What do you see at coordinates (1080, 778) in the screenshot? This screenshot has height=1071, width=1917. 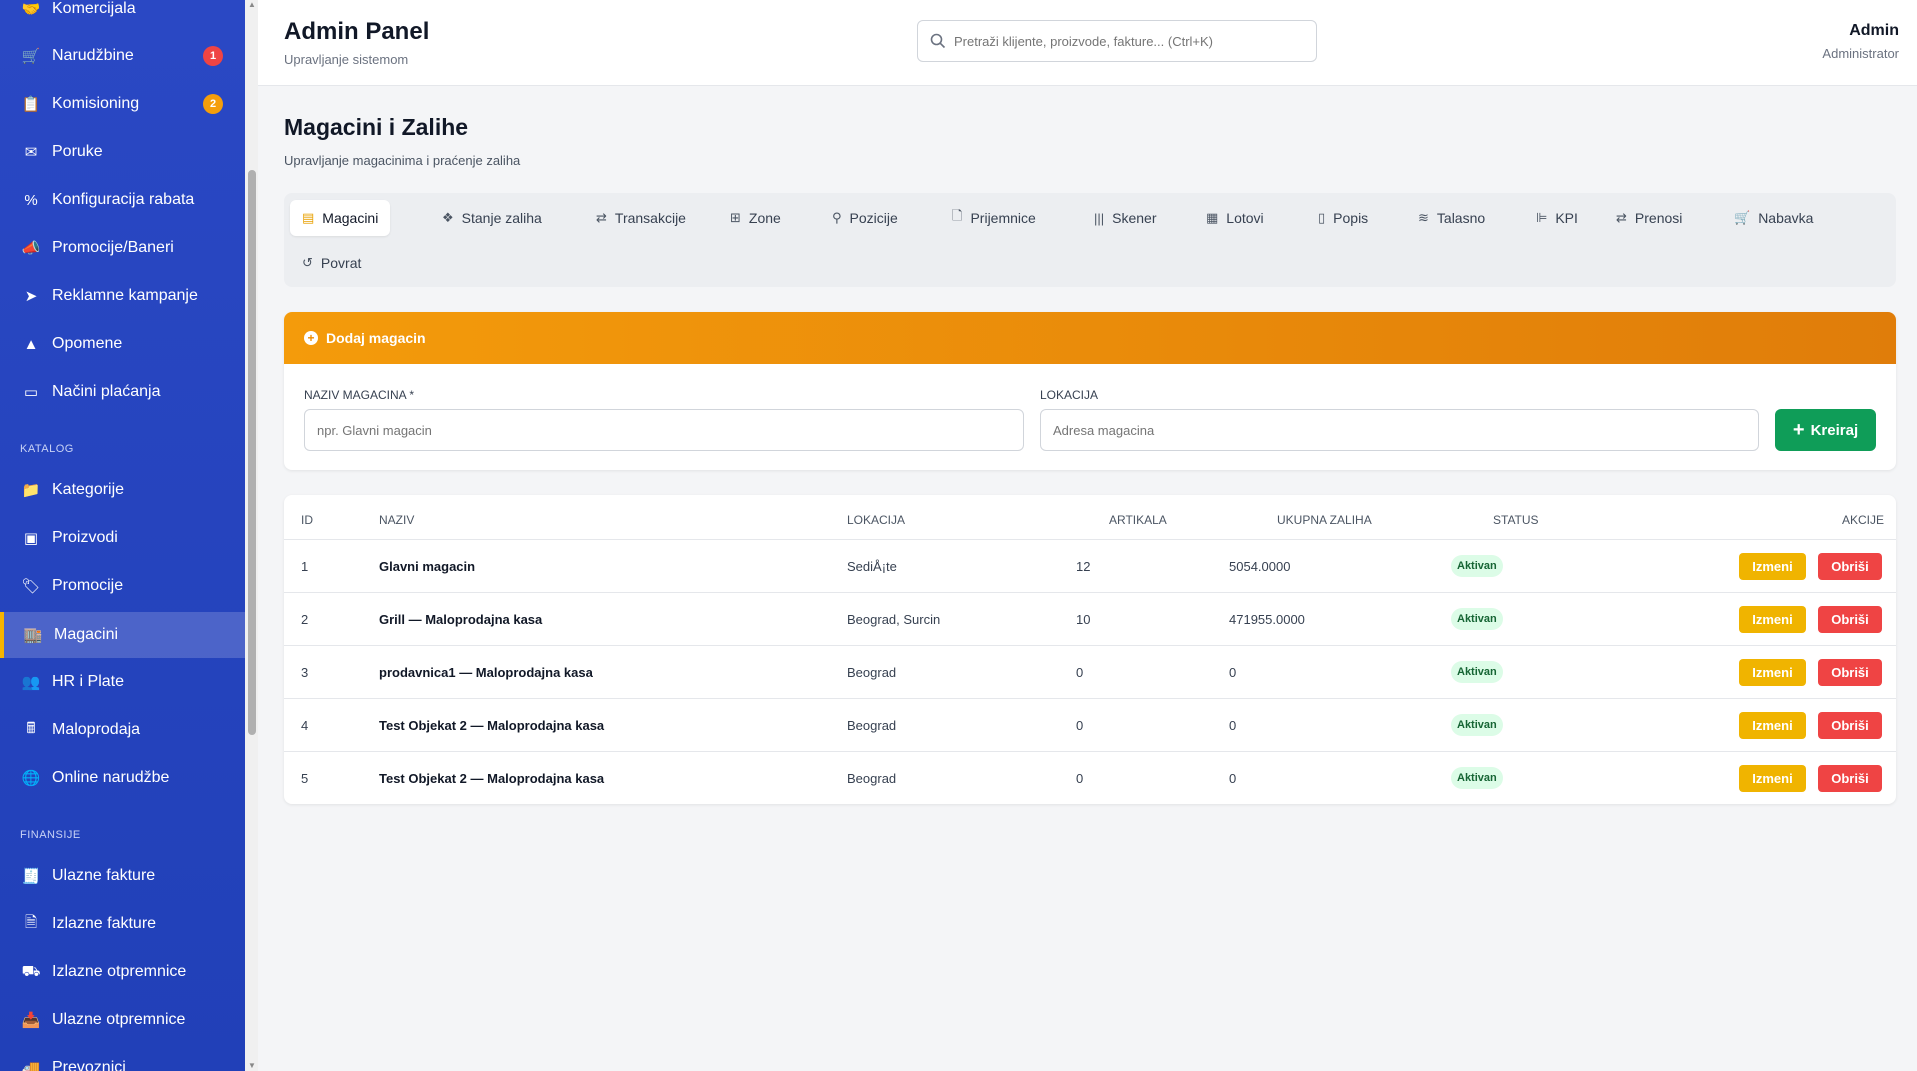 I see `cell-items: 0` at bounding box center [1080, 778].